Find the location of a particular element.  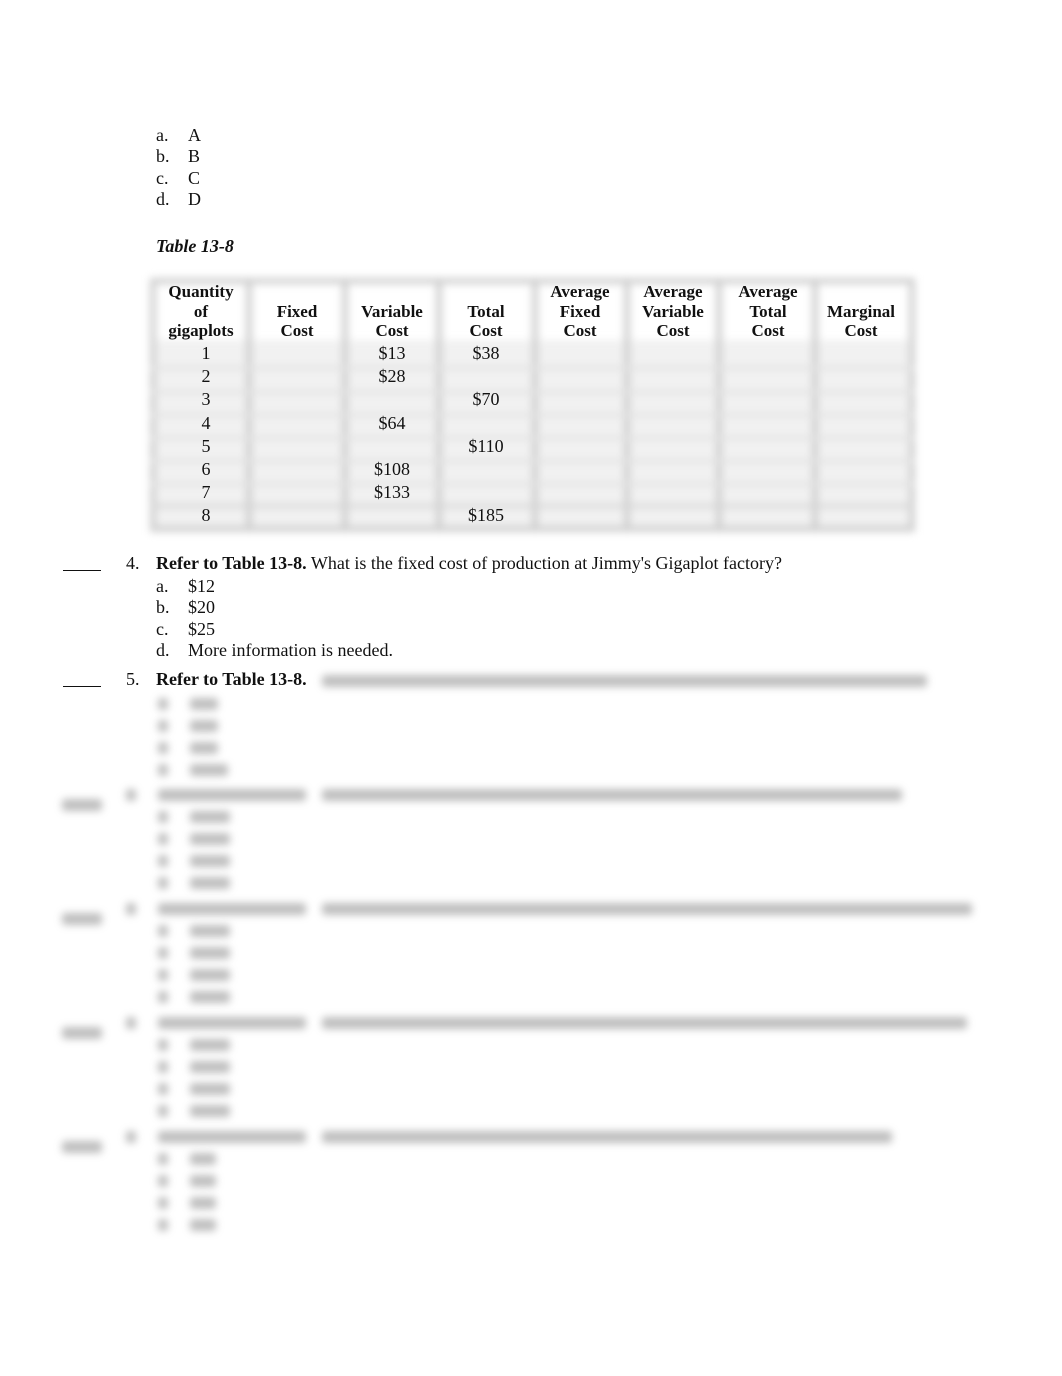

column-header: Variable Cost is located at coordinates (392, 321).